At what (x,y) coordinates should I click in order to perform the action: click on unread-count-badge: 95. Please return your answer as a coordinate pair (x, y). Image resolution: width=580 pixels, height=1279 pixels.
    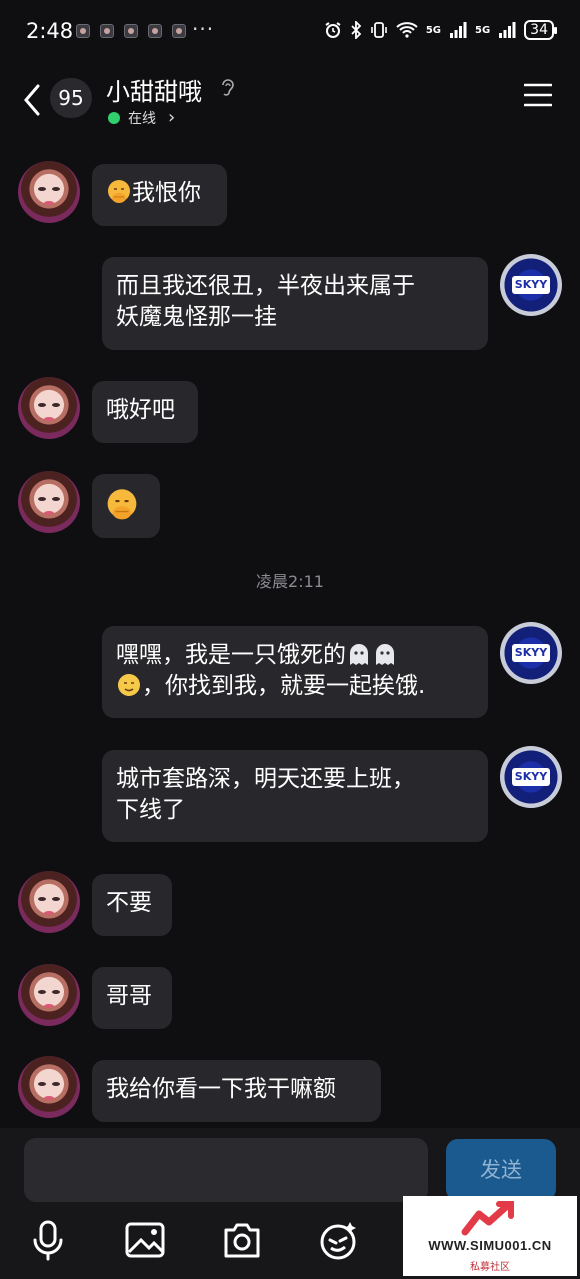
    Looking at the image, I should click on (71, 98).